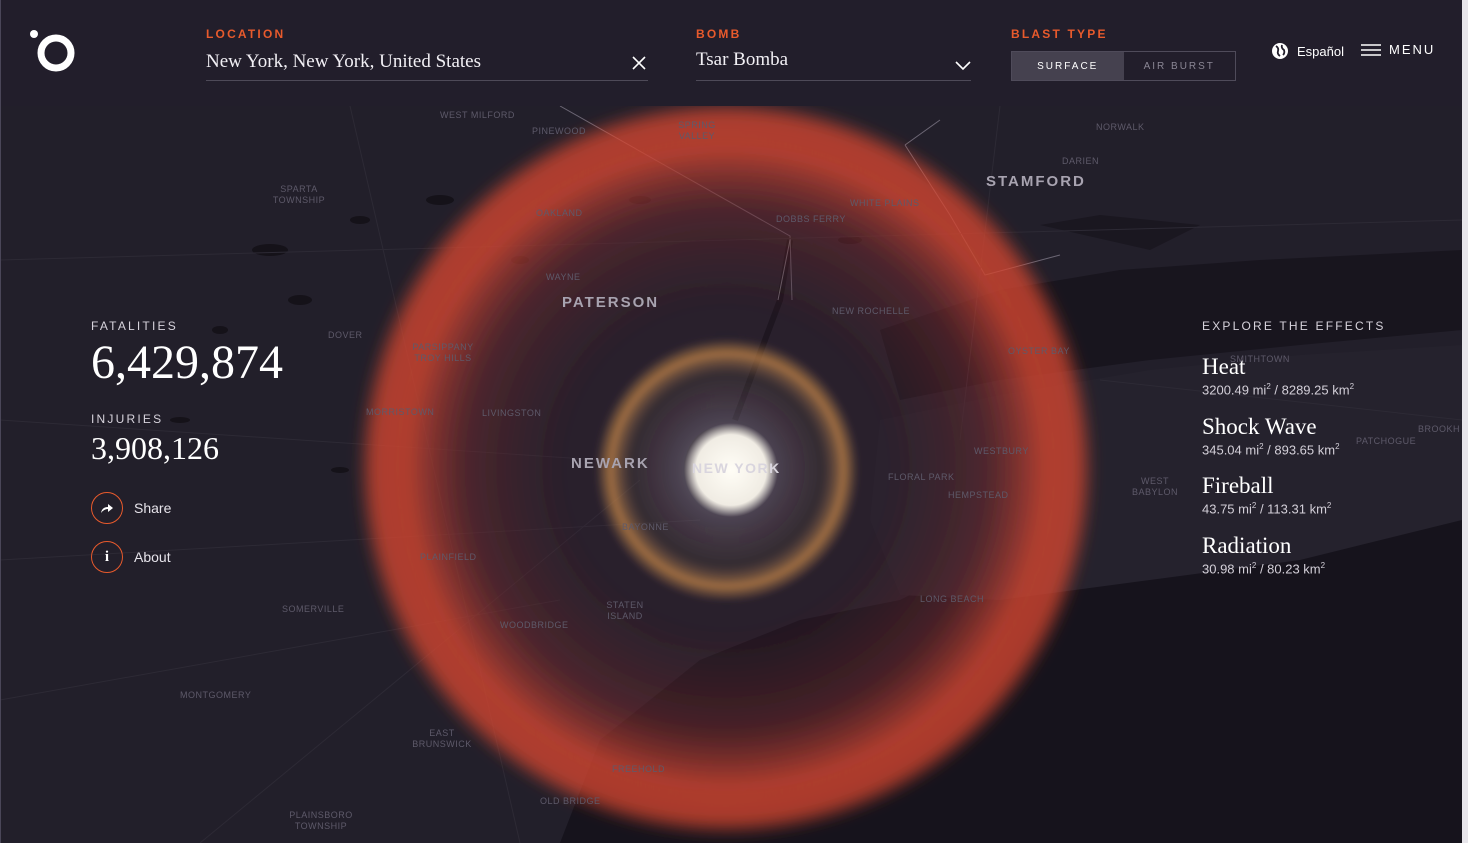  What do you see at coordinates (611, 302) in the screenshot?
I see `map-label-paterson: PATERSON` at bounding box center [611, 302].